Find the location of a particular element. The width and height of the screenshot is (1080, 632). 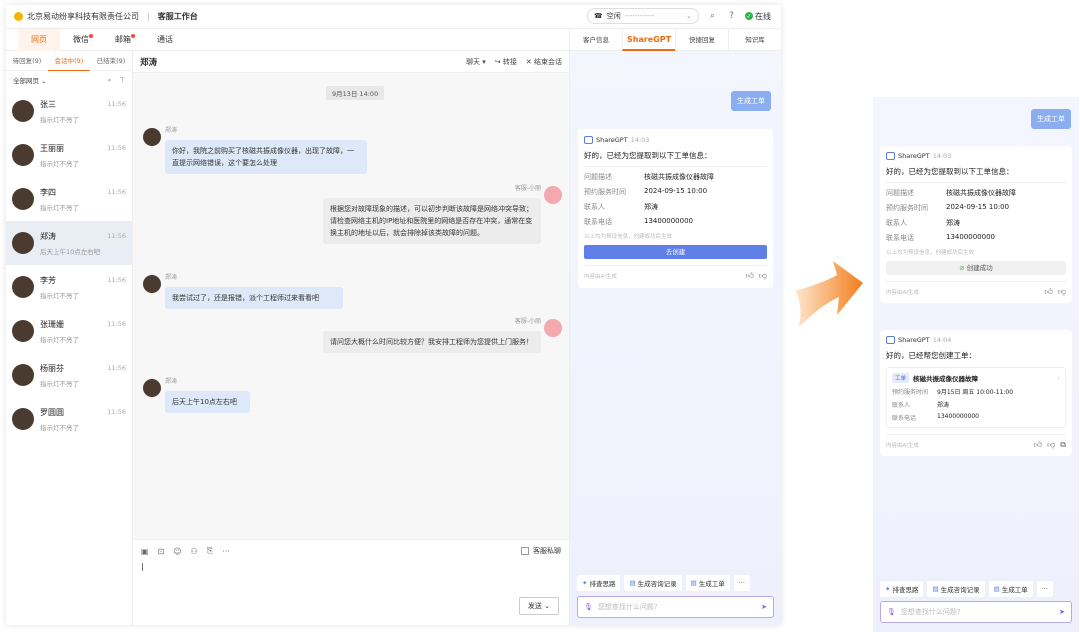

message-composer: ▣ ⊡ ☺ ⚇ ⎘ ··· 客服私聊 | 发送 ⌄ is located at coordinates (351, 582).